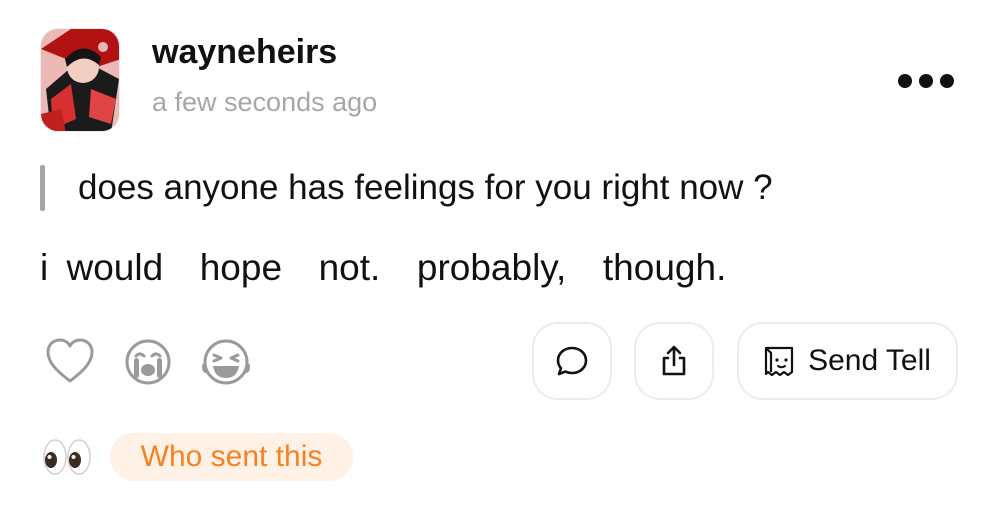 This screenshot has width=1000, height=519. What do you see at coordinates (244, 52) in the screenshot?
I see `username: wayneheirs` at bounding box center [244, 52].